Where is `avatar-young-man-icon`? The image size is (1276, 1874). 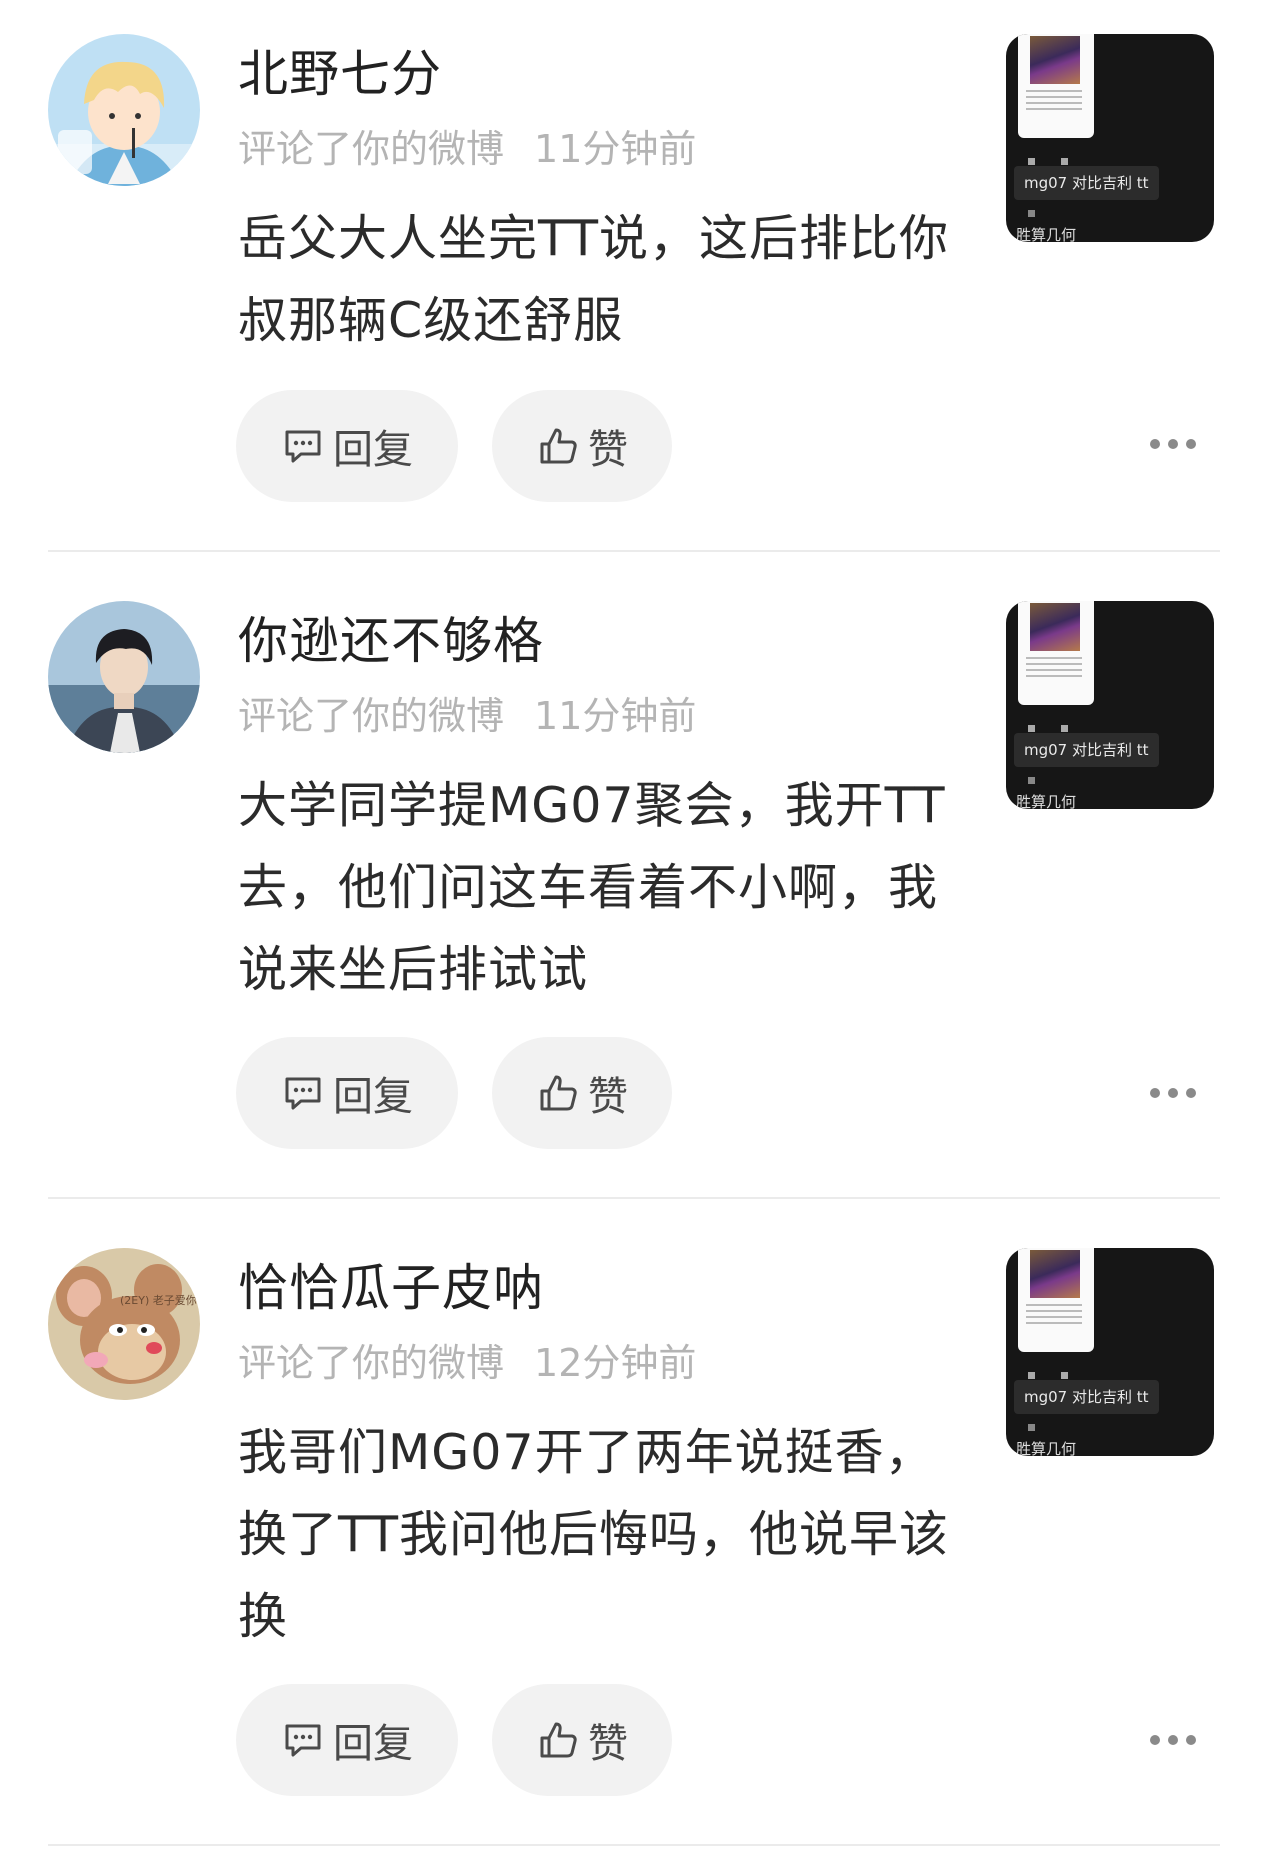 avatar-young-man-icon is located at coordinates (124, 677).